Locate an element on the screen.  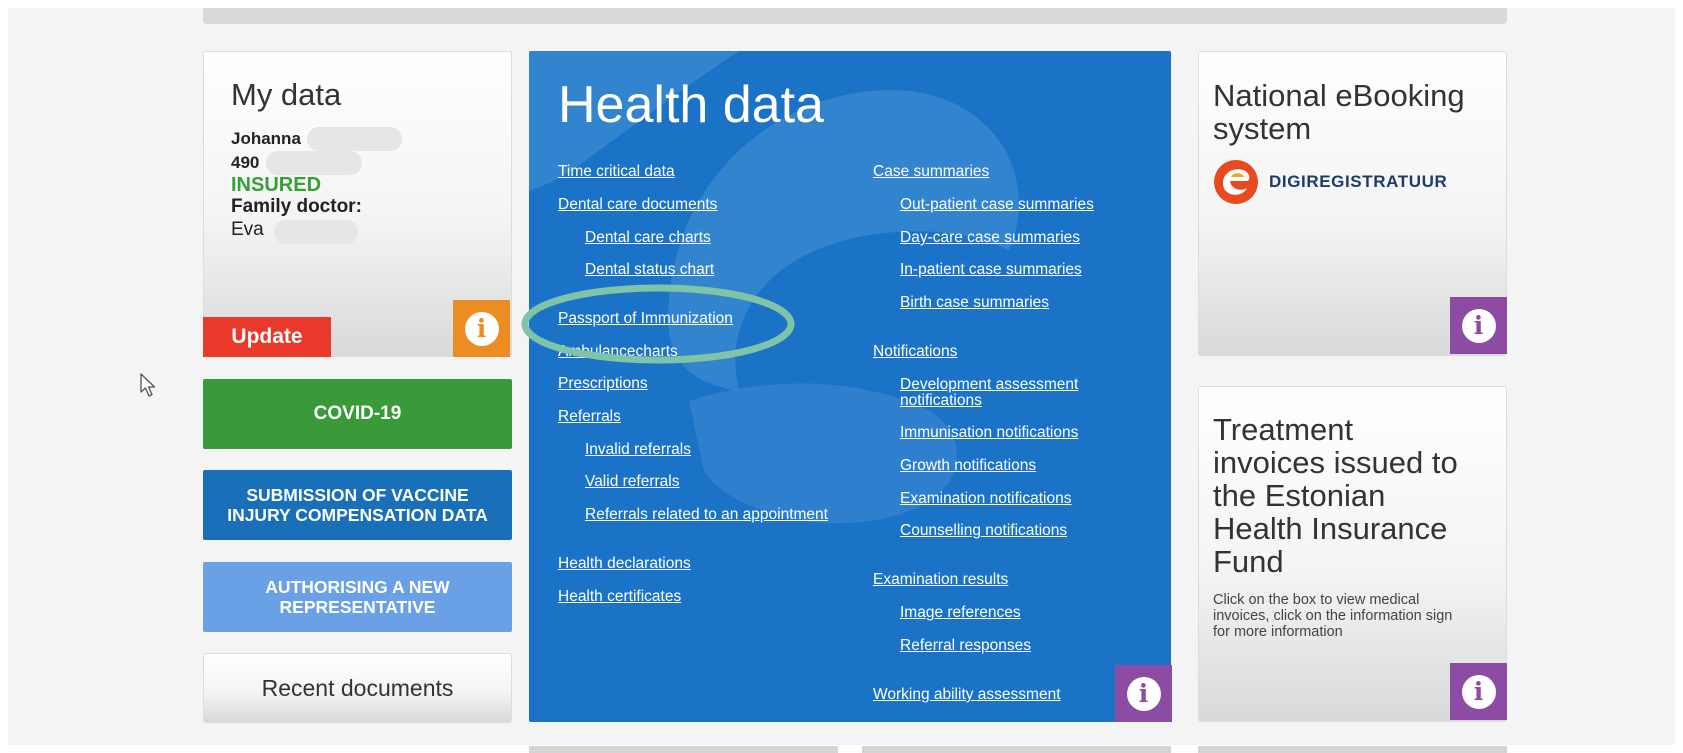
digiregistratuur-logo: DIGIREGISTRATUUR is located at coordinates (1330, 182).